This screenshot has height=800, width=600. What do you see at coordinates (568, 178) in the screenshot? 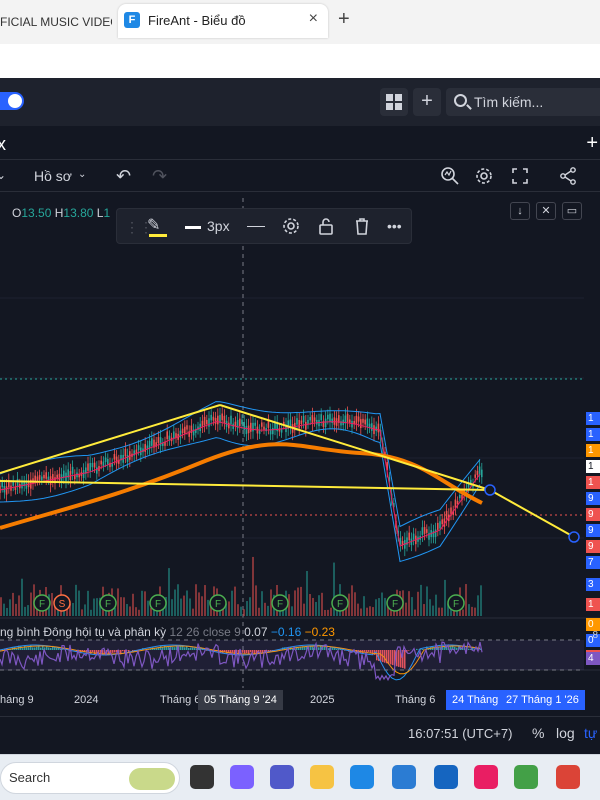
I see `share-icon` at bounding box center [568, 178].